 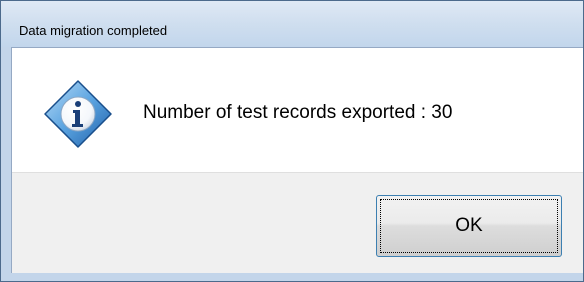 I want to click on ok-button-label: OK, so click(x=469, y=226).